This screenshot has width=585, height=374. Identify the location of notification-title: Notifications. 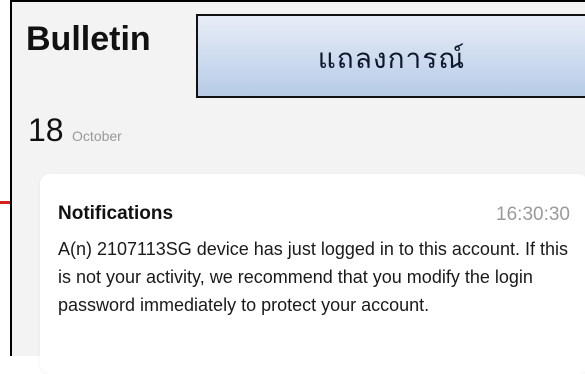
(116, 213).